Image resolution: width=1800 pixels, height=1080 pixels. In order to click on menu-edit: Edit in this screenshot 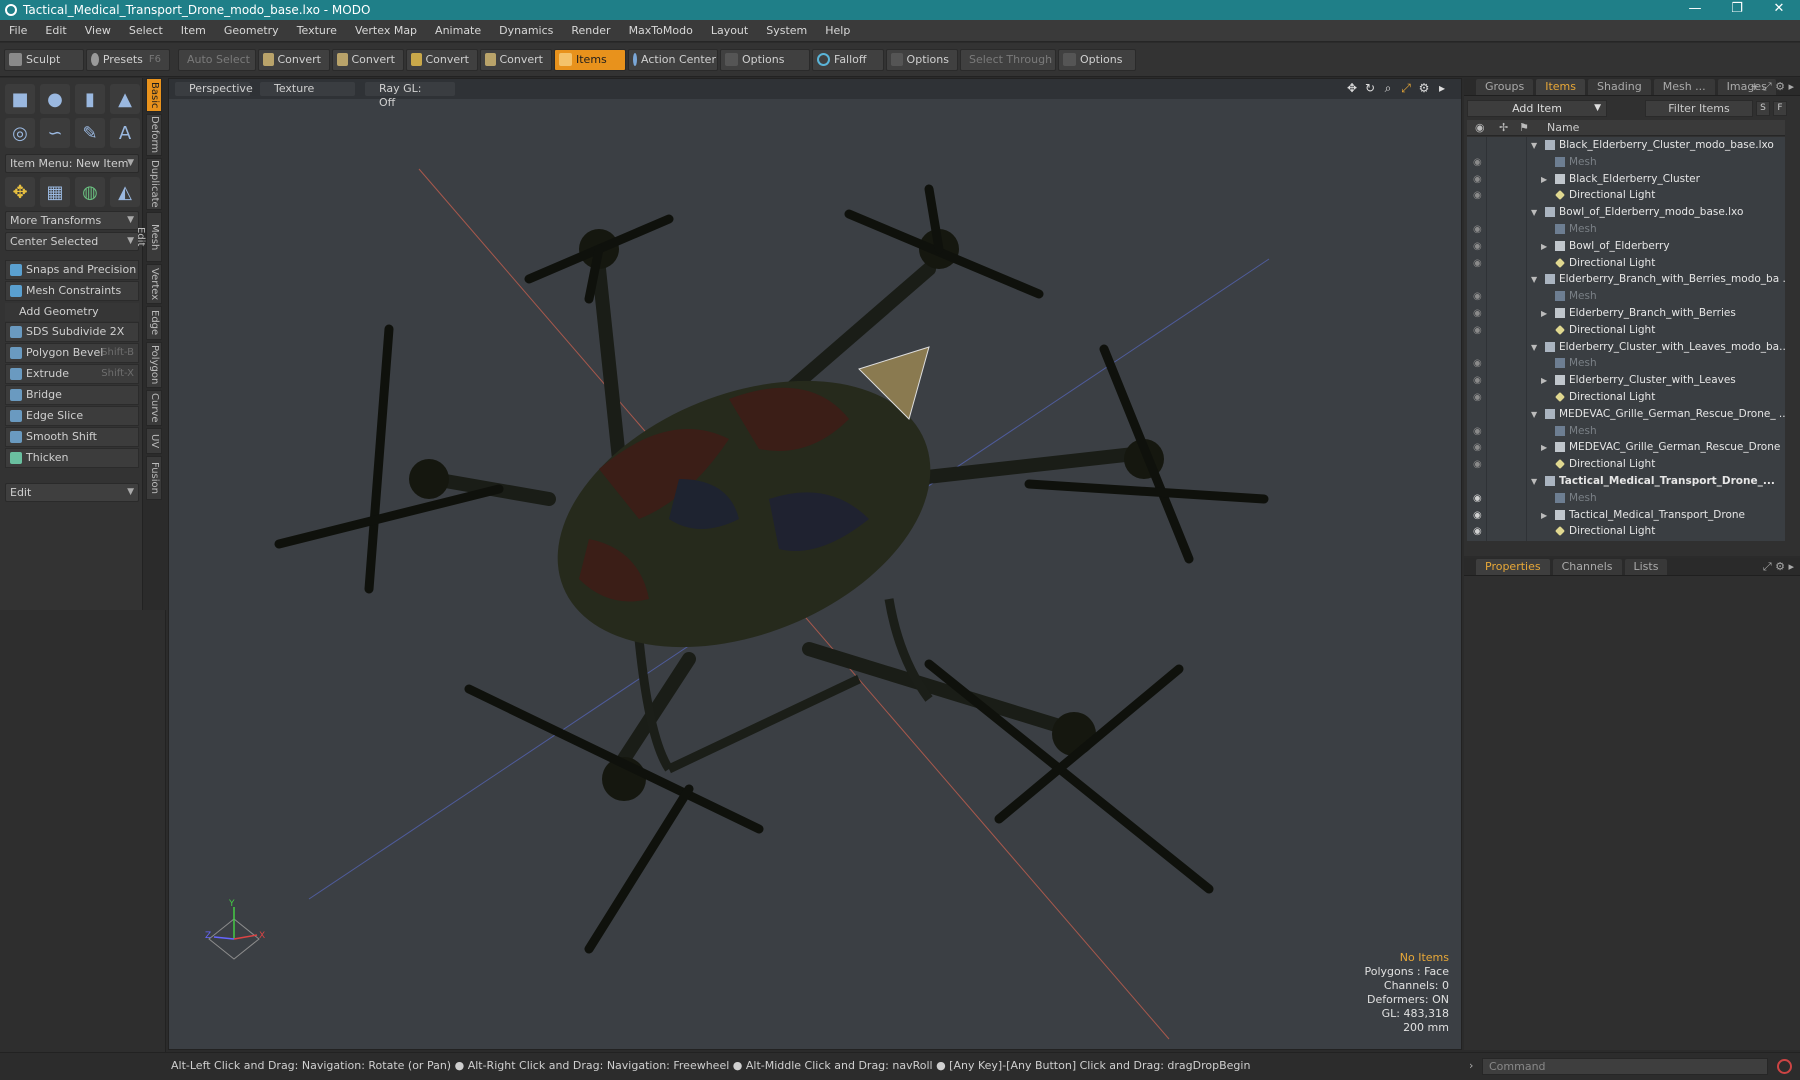, I will do `click(55, 30)`.